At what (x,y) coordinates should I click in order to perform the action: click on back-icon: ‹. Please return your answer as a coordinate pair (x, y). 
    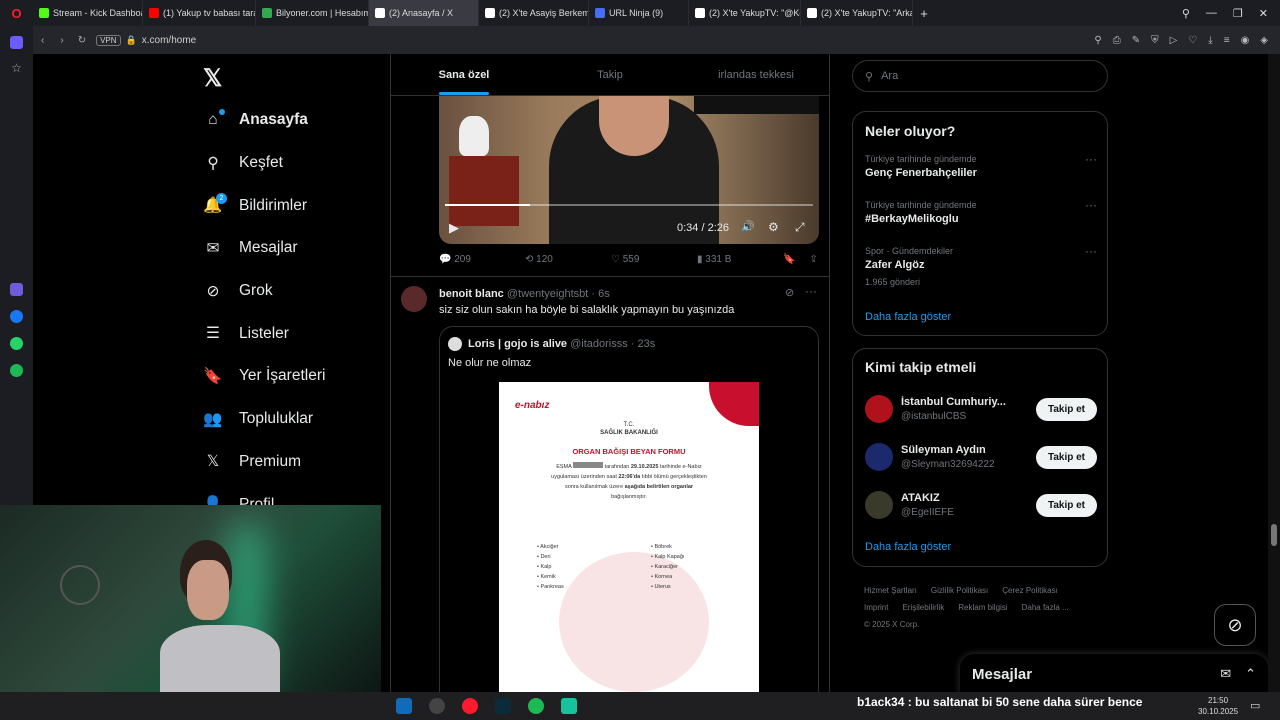
    Looking at the image, I should click on (42, 40).